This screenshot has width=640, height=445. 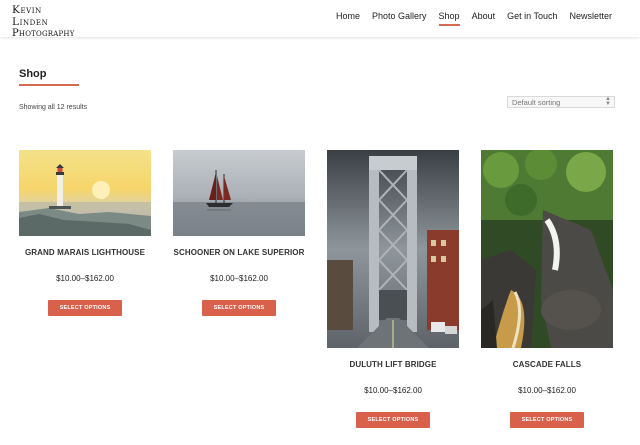 What do you see at coordinates (547, 364) in the screenshot?
I see `product-name: CASCADE FALLS` at bounding box center [547, 364].